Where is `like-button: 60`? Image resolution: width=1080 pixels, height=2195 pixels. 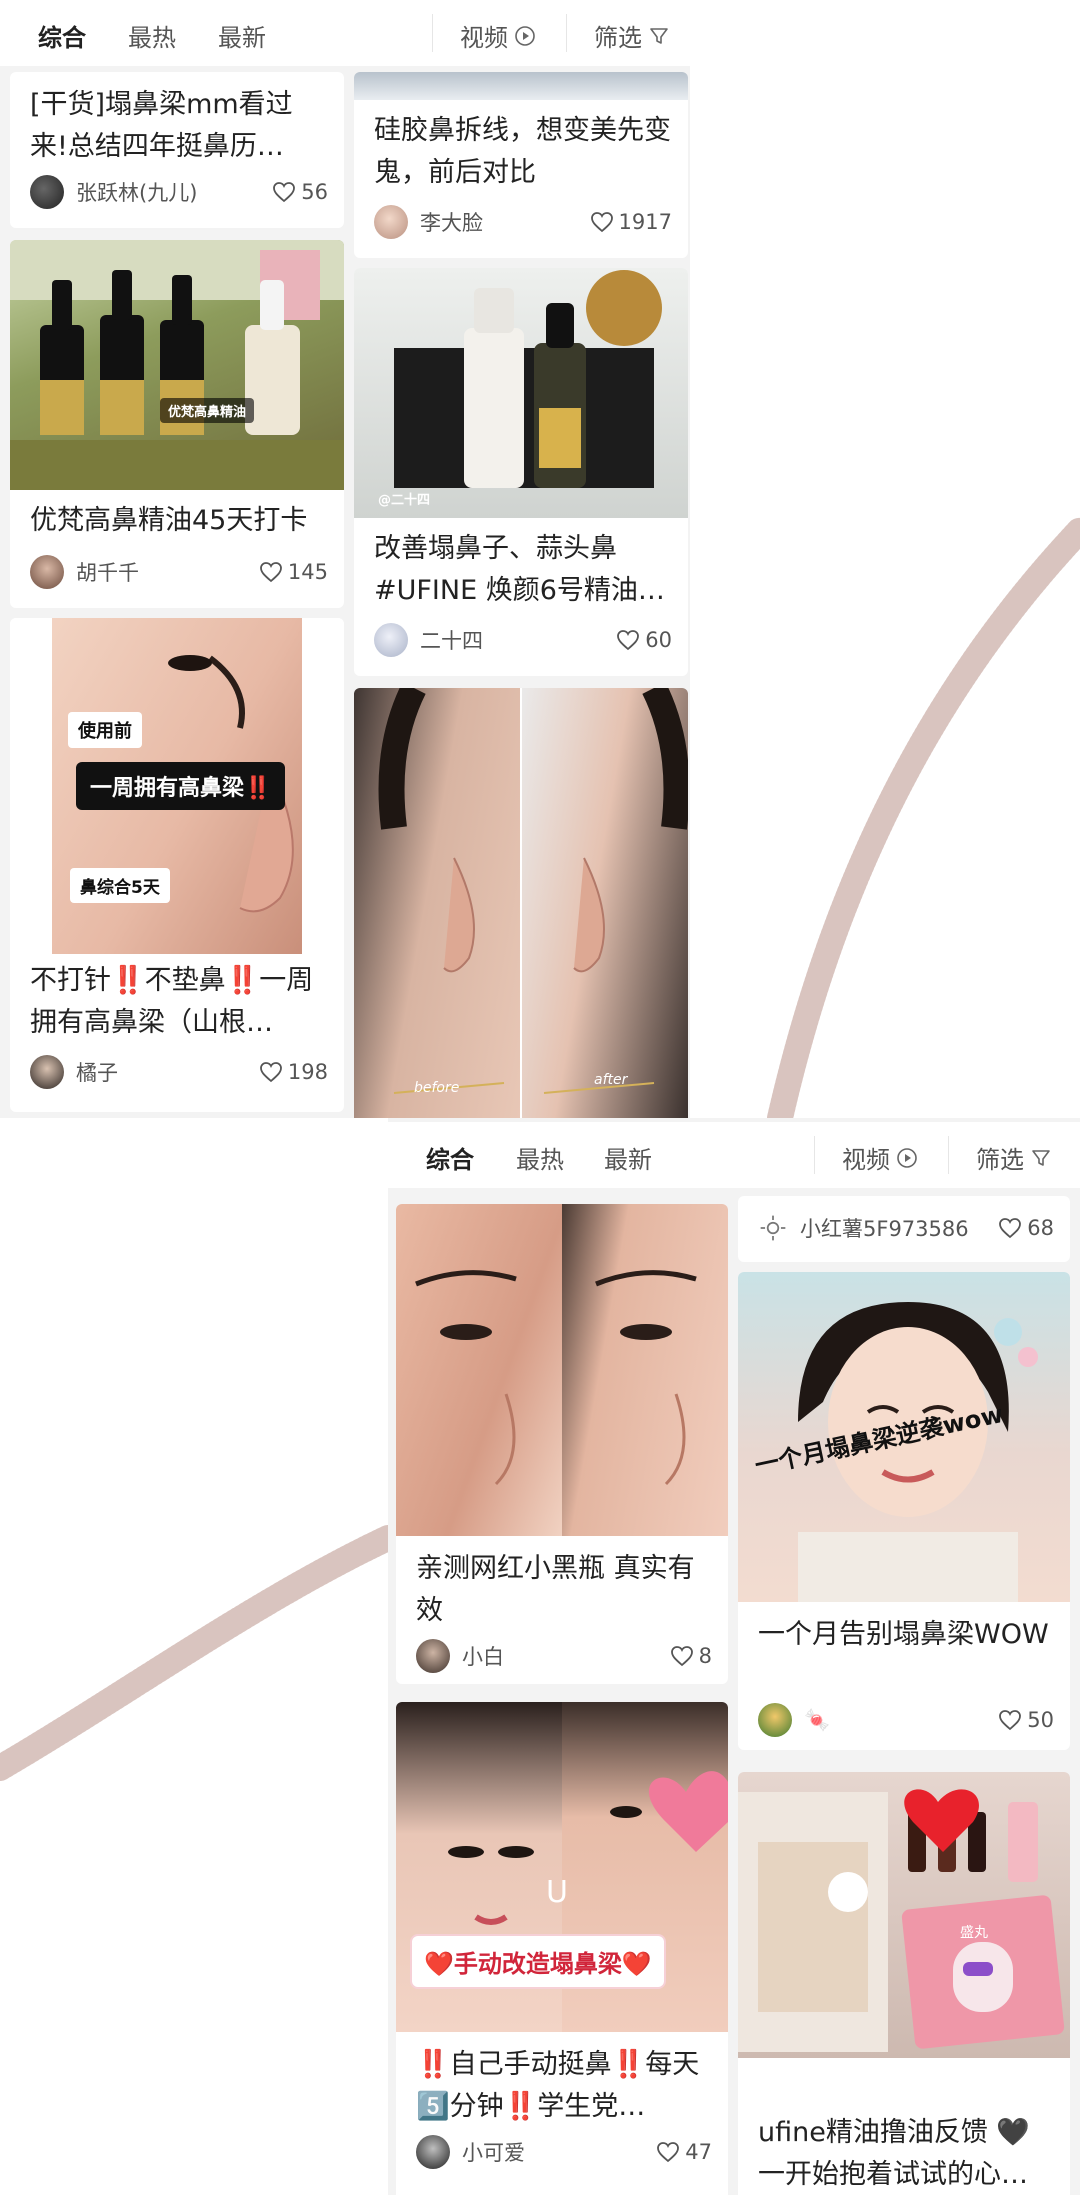 like-button: 60 is located at coordinates (644, 640).